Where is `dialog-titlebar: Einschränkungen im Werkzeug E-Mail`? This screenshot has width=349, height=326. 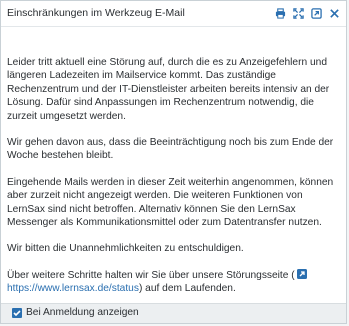
dialog-titlebar: Einschränkungen im Werkzeug E-Mail is located at coordinates (173, 14).